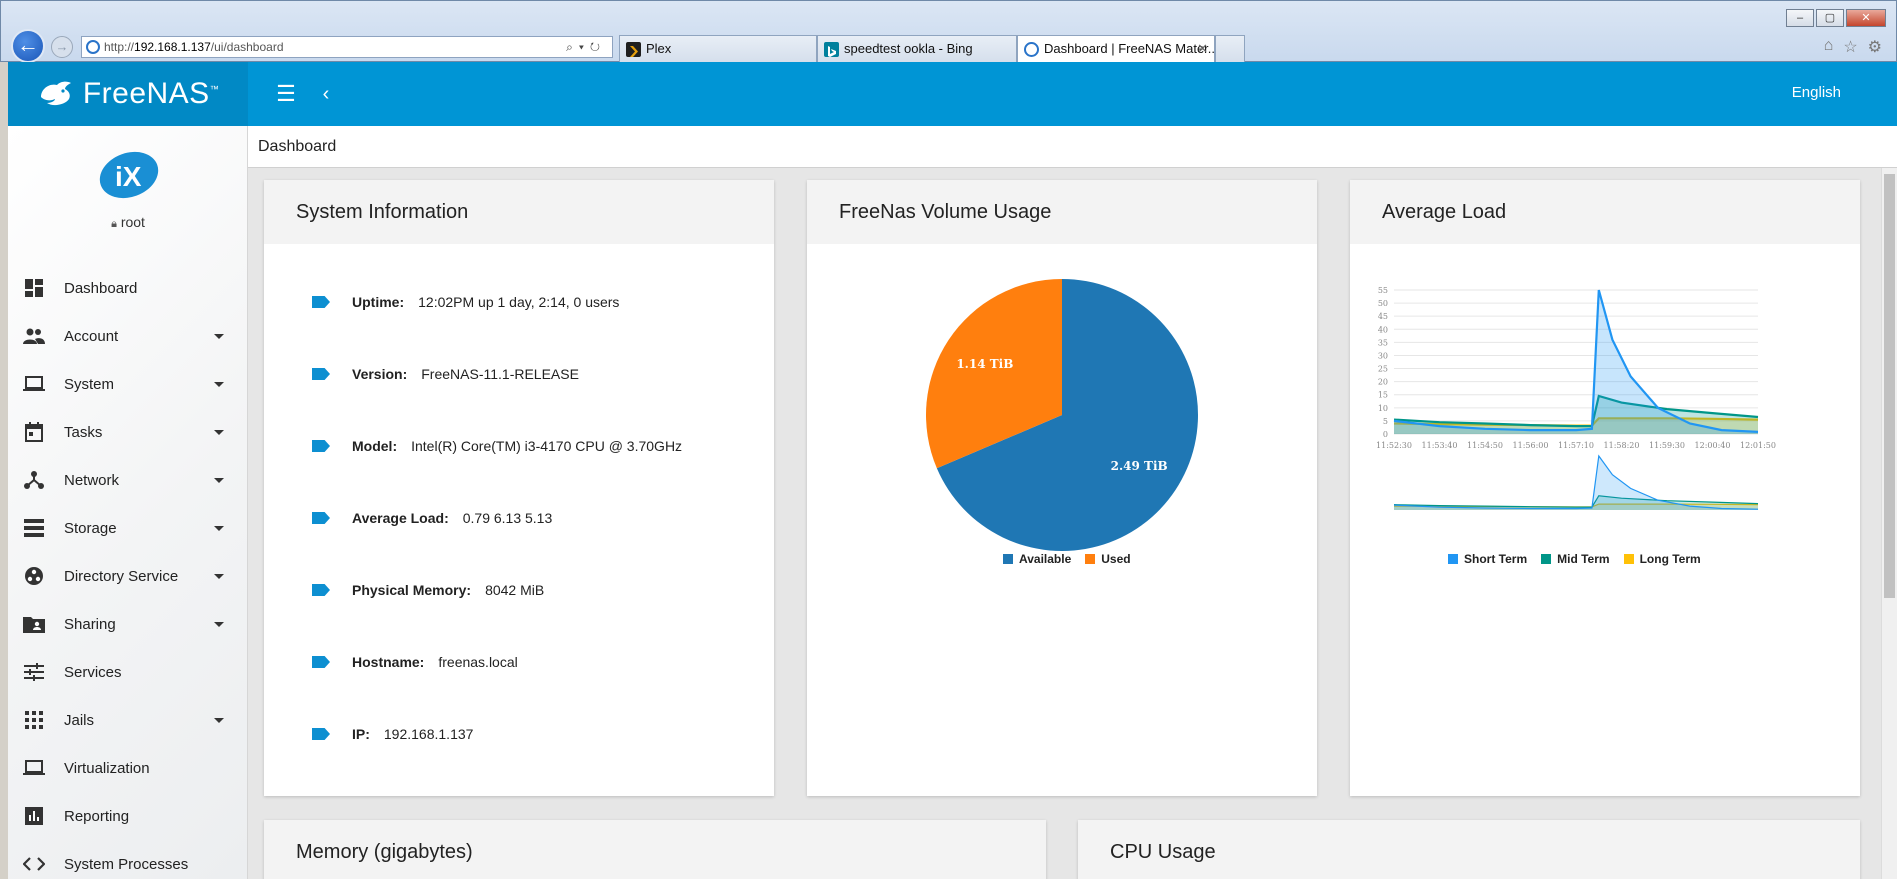 This screenshot has width=1897, height=879. What do you see at coordinates (128, 720) in the screenshot?
I see `sidebar-item-jails: Jails` at bounding box center [128, 720].